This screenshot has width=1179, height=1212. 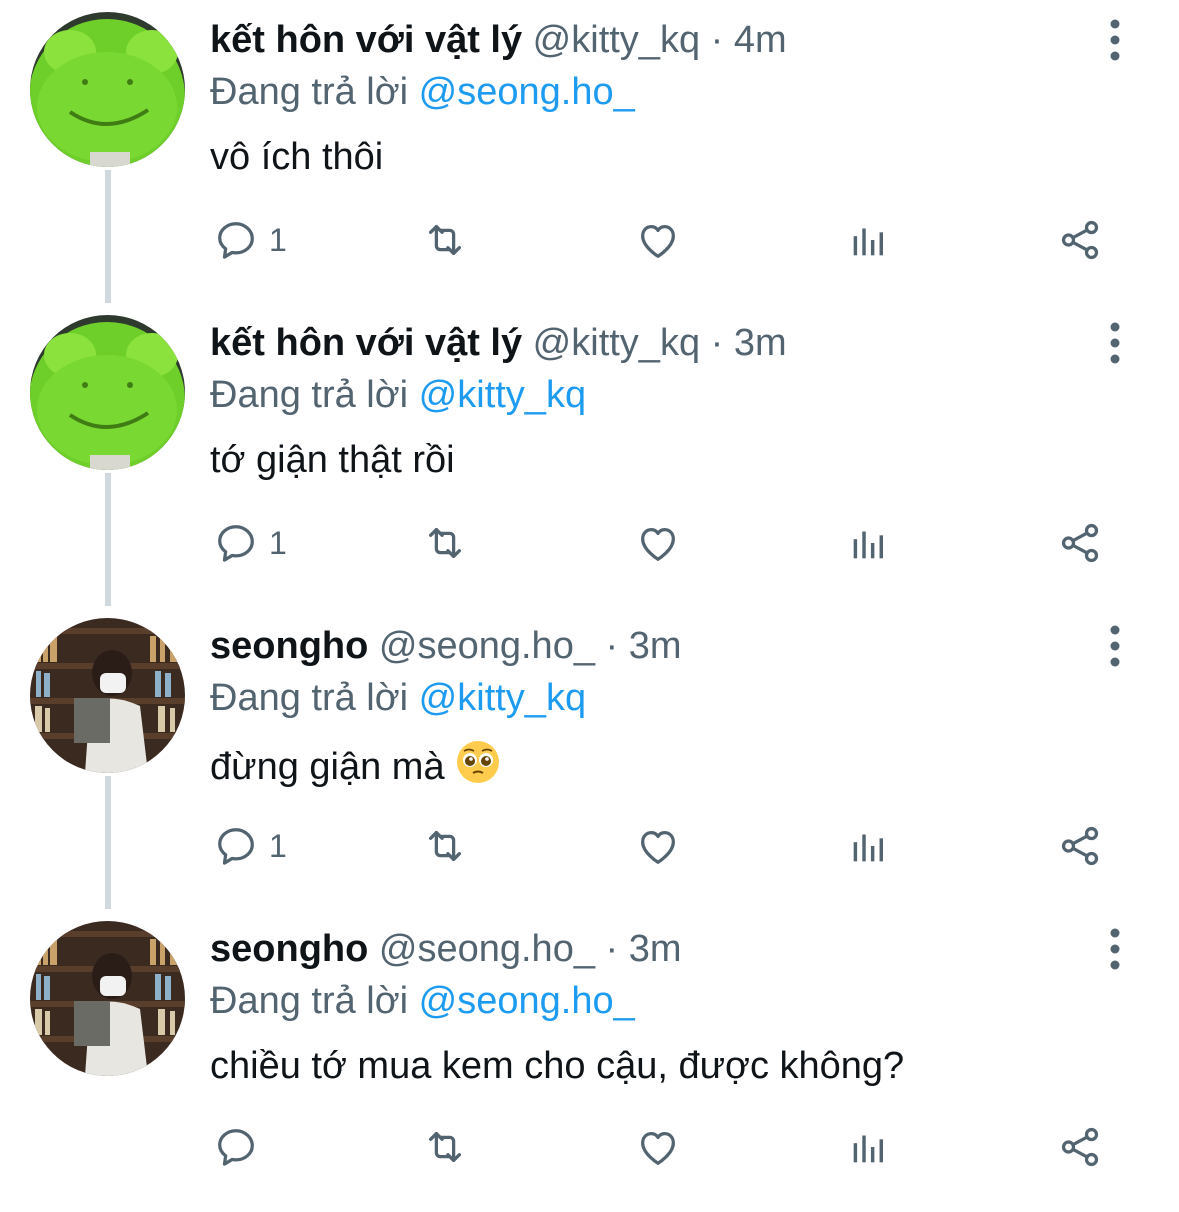 I want to click on tweet-text: đừng giận mà, so click(x=327, y=767).